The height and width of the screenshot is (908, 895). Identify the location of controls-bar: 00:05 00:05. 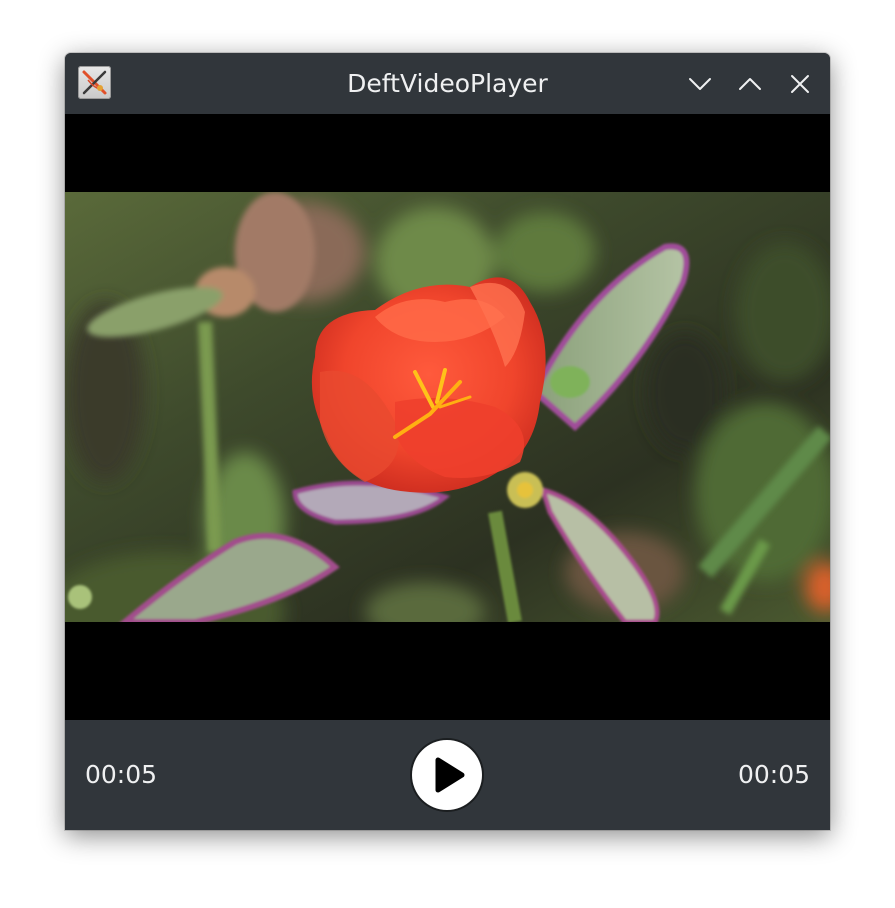
(447, 775).